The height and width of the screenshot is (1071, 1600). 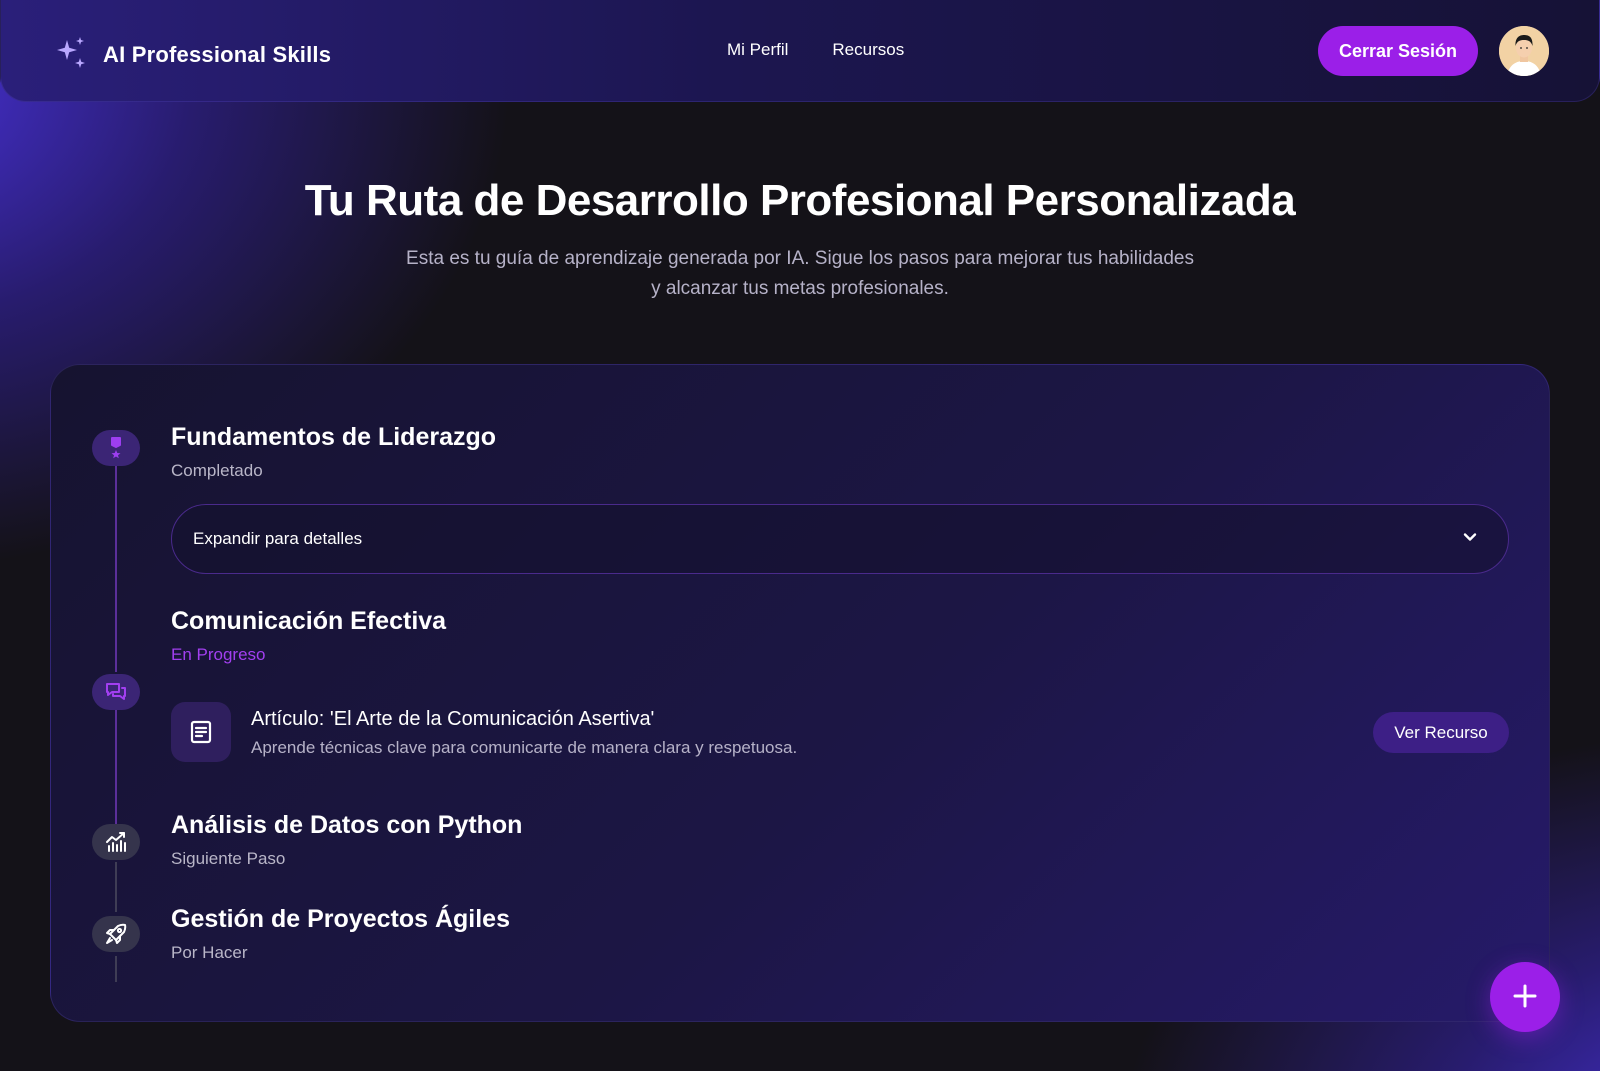 I want to click on logout-button: Cerrar Sesión, so click(x=1398, y=51).